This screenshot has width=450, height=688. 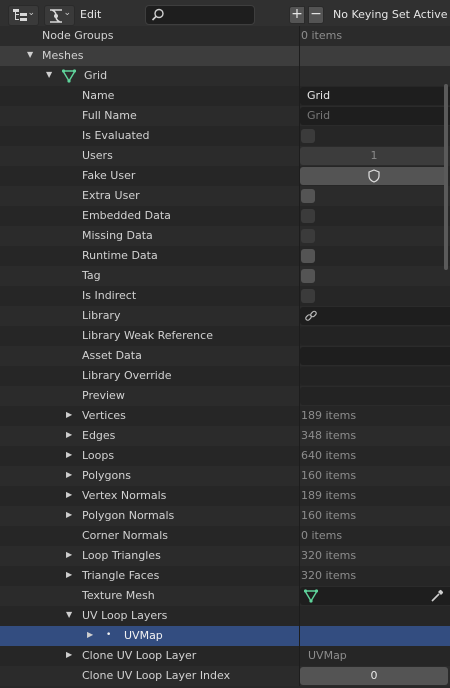 I want to click on remove-keying-set-button: −, so click(x=316, y=15).